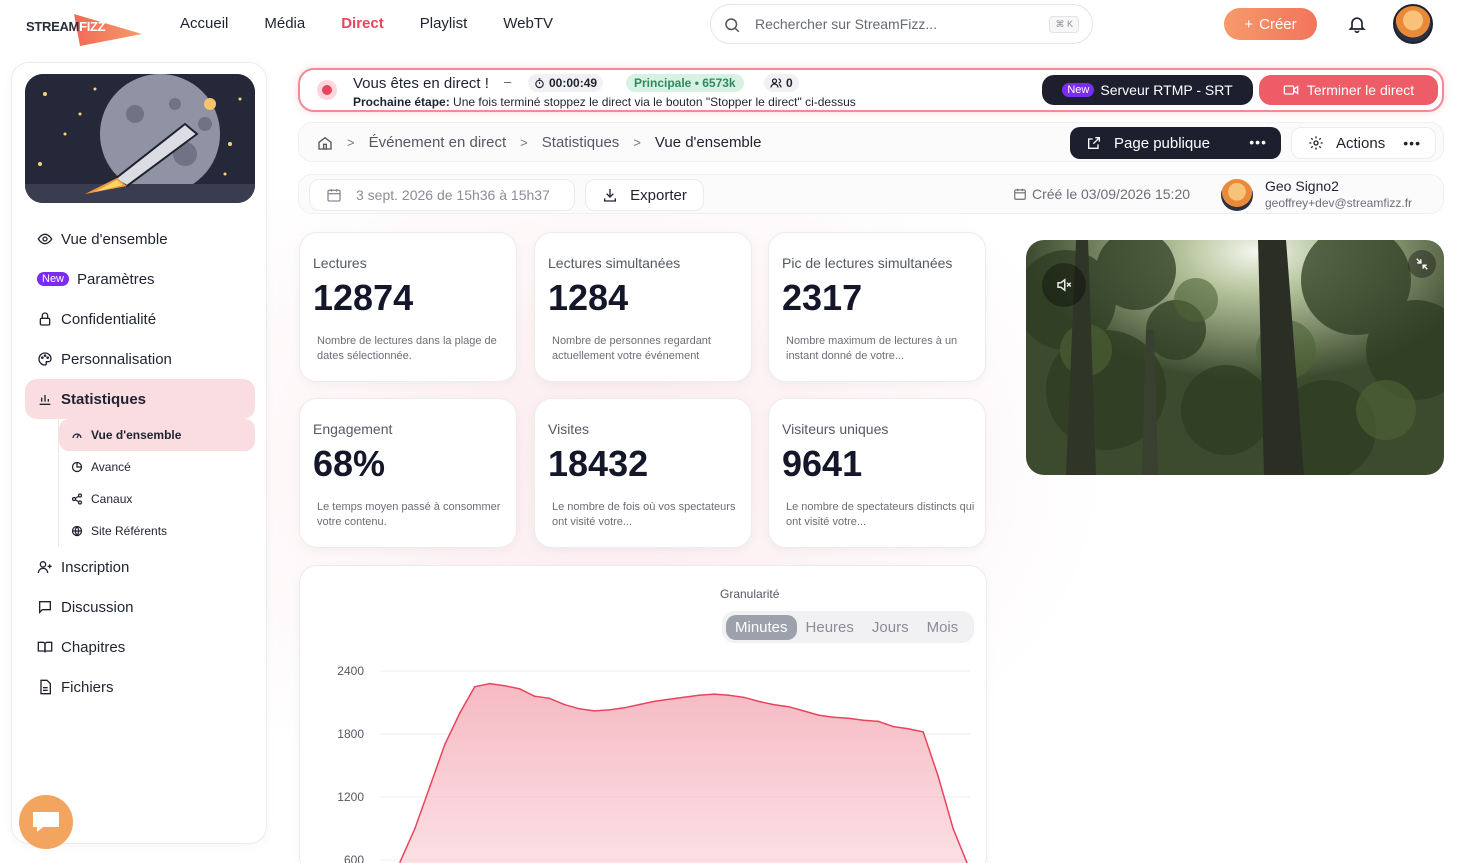 This screenshot has width=1457, height=863. Describe the element at coordinates (1270, 24) in the screenshot. I see `create-button: + Créer` at that location.